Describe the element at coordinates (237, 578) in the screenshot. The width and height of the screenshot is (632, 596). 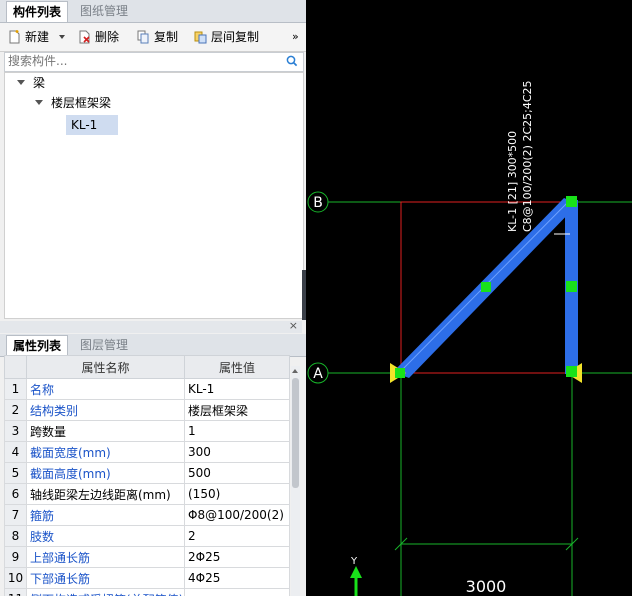
I see `property-value: 4Φ25` at that location.